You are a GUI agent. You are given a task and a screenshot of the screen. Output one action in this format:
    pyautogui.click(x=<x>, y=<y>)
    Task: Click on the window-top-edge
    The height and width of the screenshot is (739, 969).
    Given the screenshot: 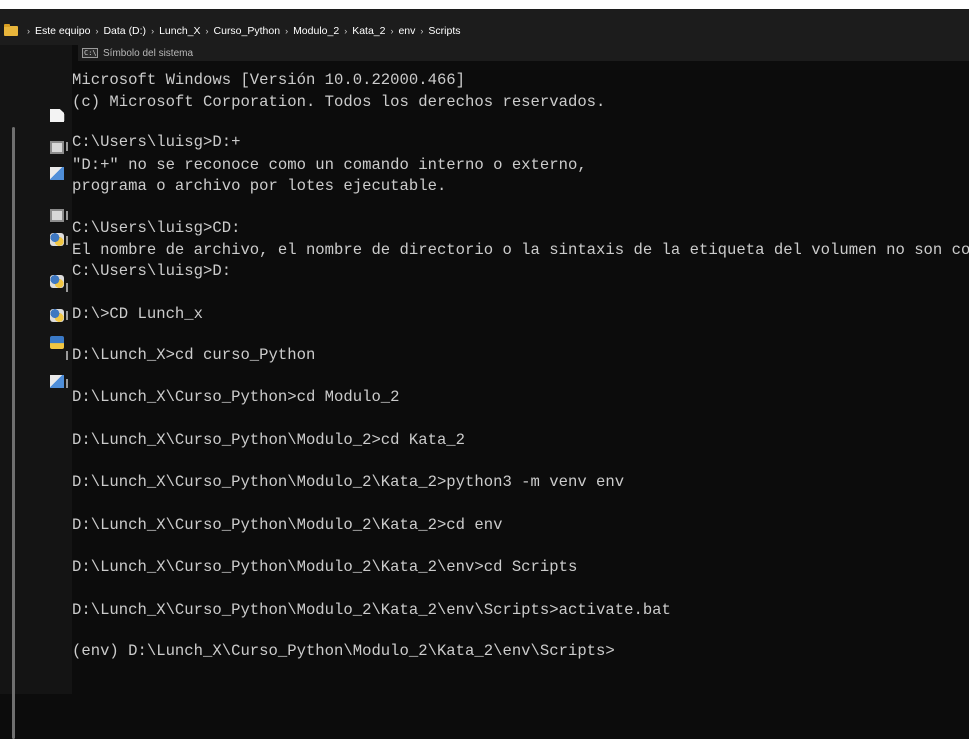 What is the action you would take?
    pyautogui.click(x=484, y=4)
    